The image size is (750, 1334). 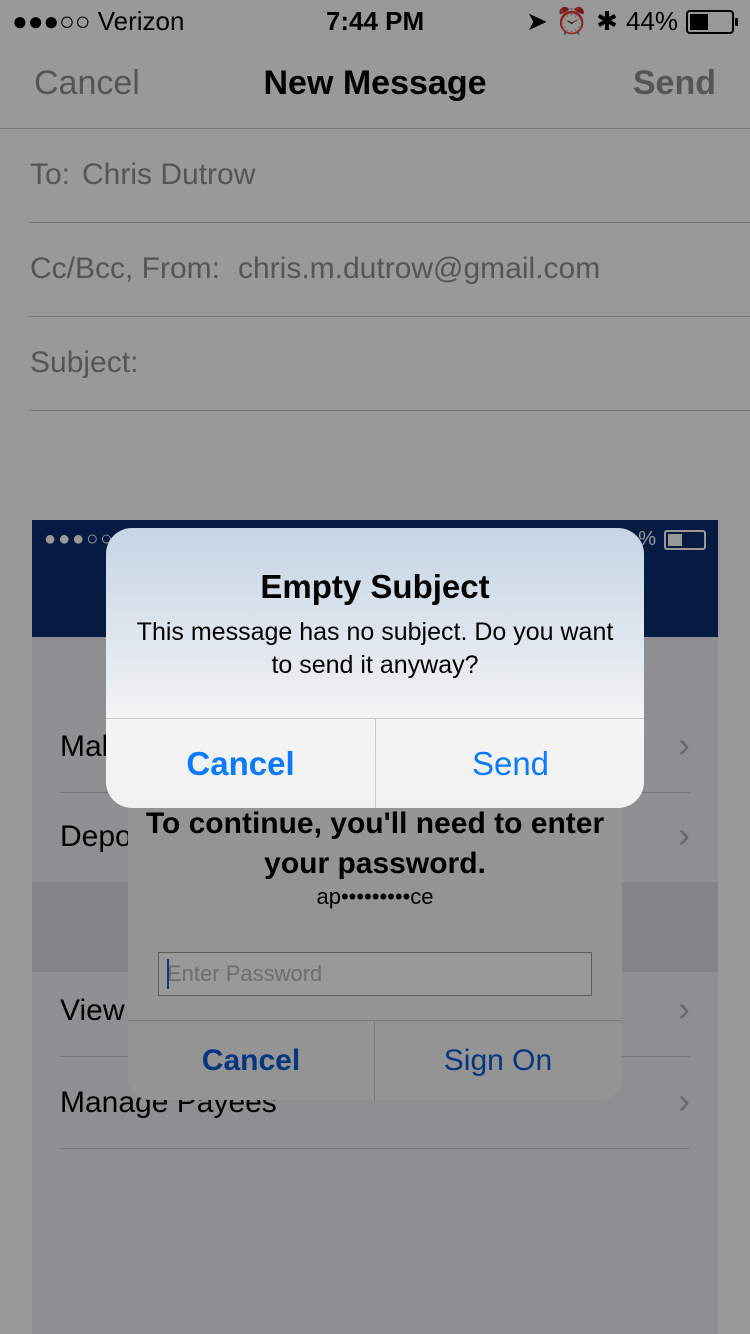 What do you see at coordinates (510, 763) in the screenshot?
I see `alert-send-button: Send` at bounding box center [510, 763].